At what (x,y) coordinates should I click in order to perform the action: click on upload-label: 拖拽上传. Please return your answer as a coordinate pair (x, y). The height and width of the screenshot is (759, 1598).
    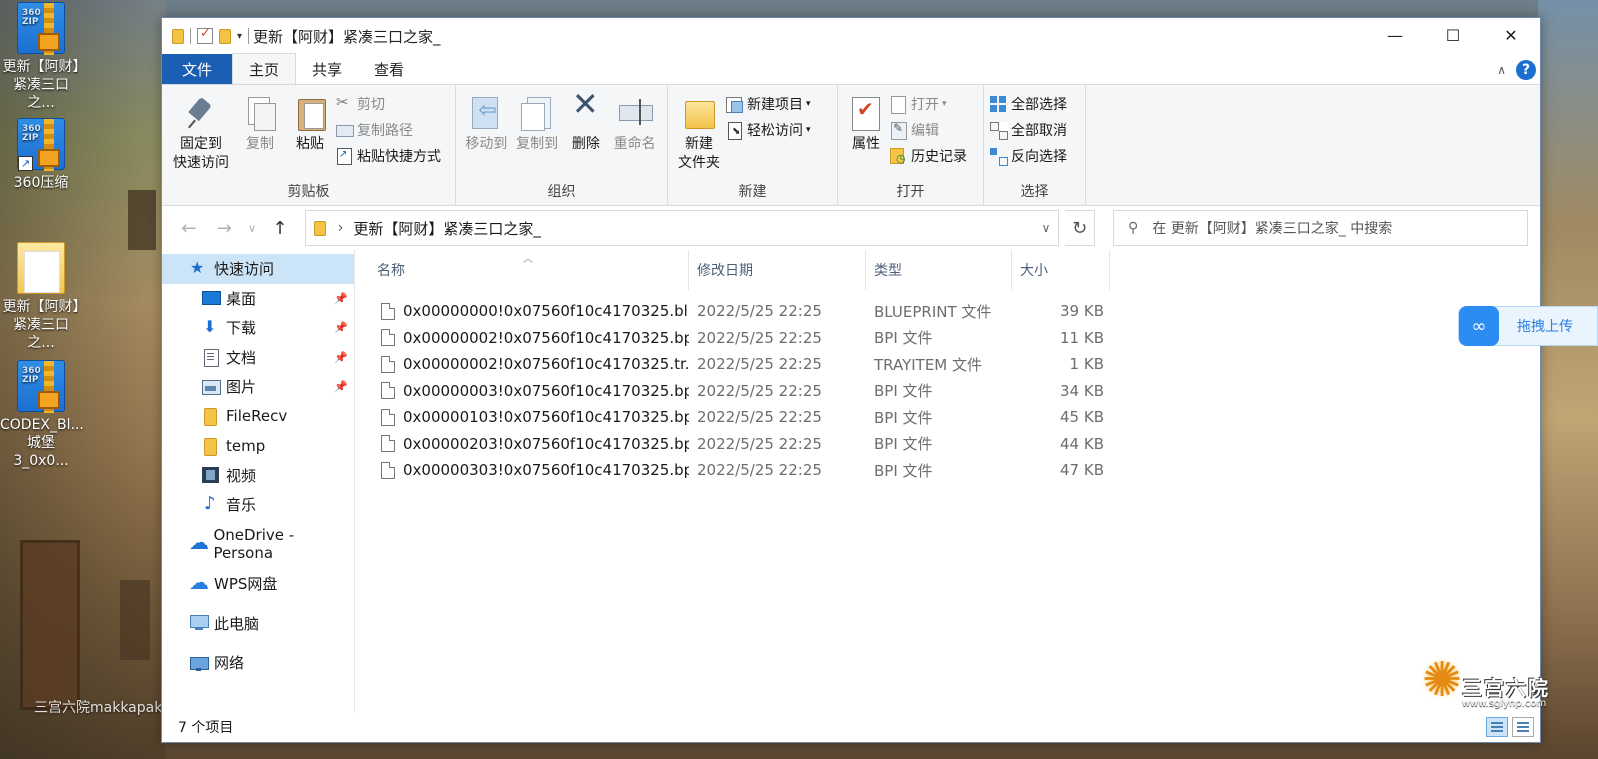
    Looking at the image, I should click on (1545, 327).